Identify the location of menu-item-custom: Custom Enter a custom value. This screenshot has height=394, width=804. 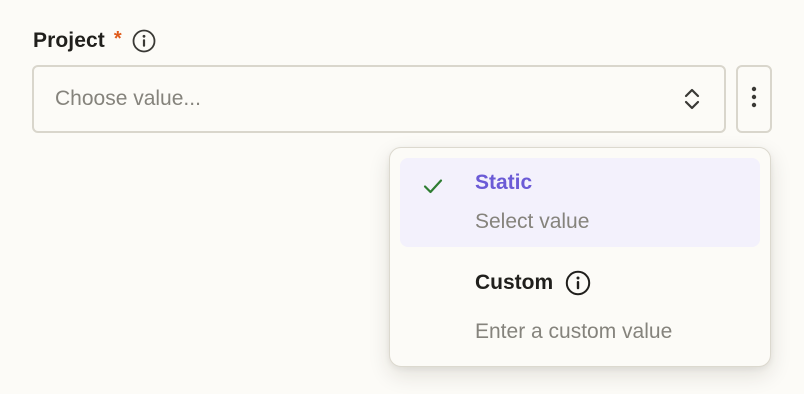
(580, 299).